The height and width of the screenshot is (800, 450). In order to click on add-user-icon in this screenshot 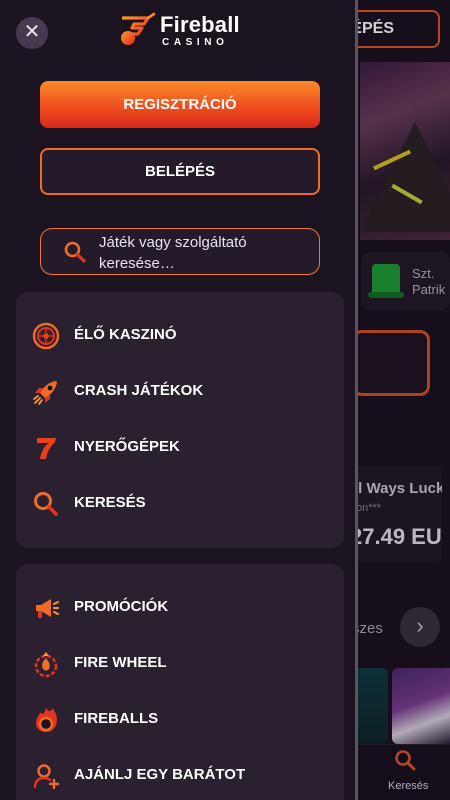, I will do `click(46, 777)`.